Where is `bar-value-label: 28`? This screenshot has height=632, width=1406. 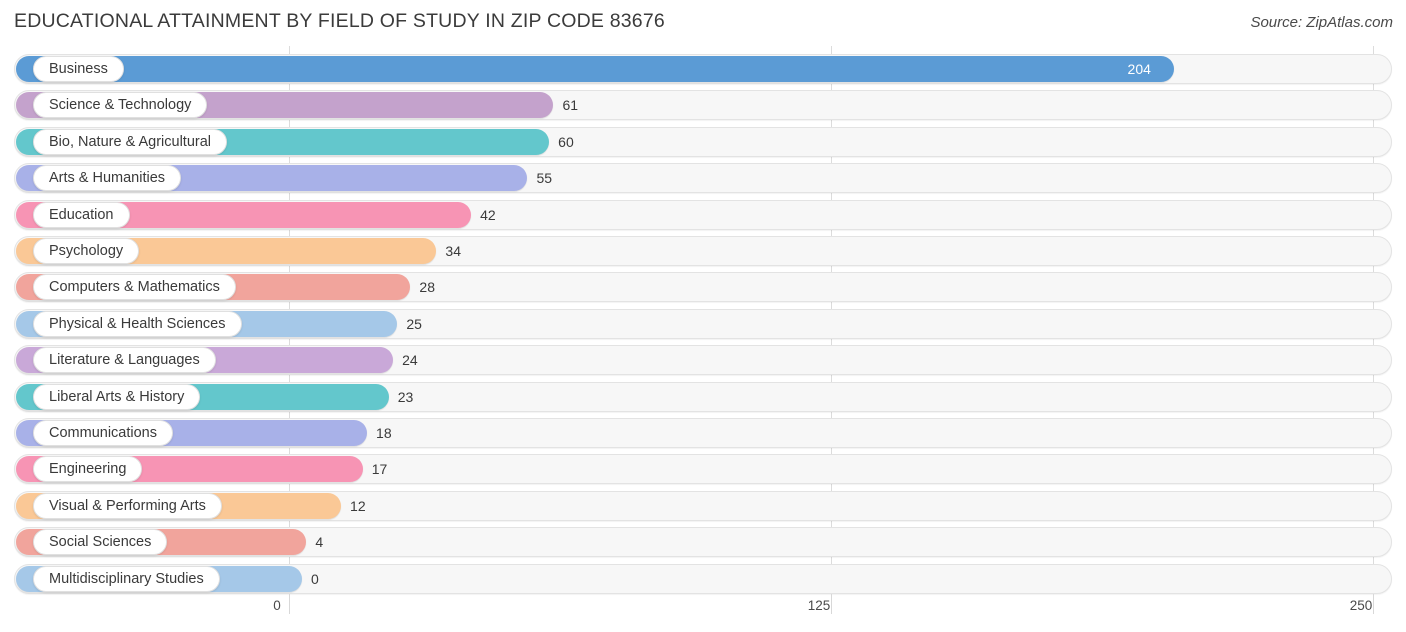
bar-value-label: 28 is located at coordinates (427, 287).